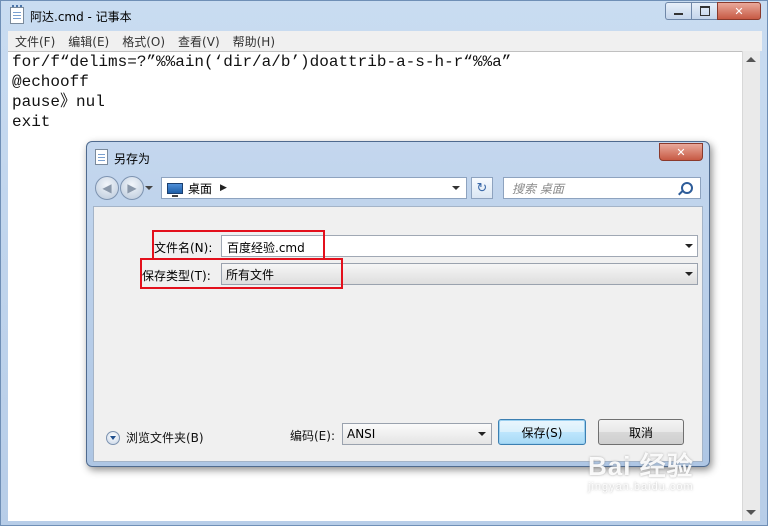 The image size is (768, 526). What do you see at coordinates (456, 188) in the screenshot?
I see `address-dropdown-icon` at bounding box center [456, 188].